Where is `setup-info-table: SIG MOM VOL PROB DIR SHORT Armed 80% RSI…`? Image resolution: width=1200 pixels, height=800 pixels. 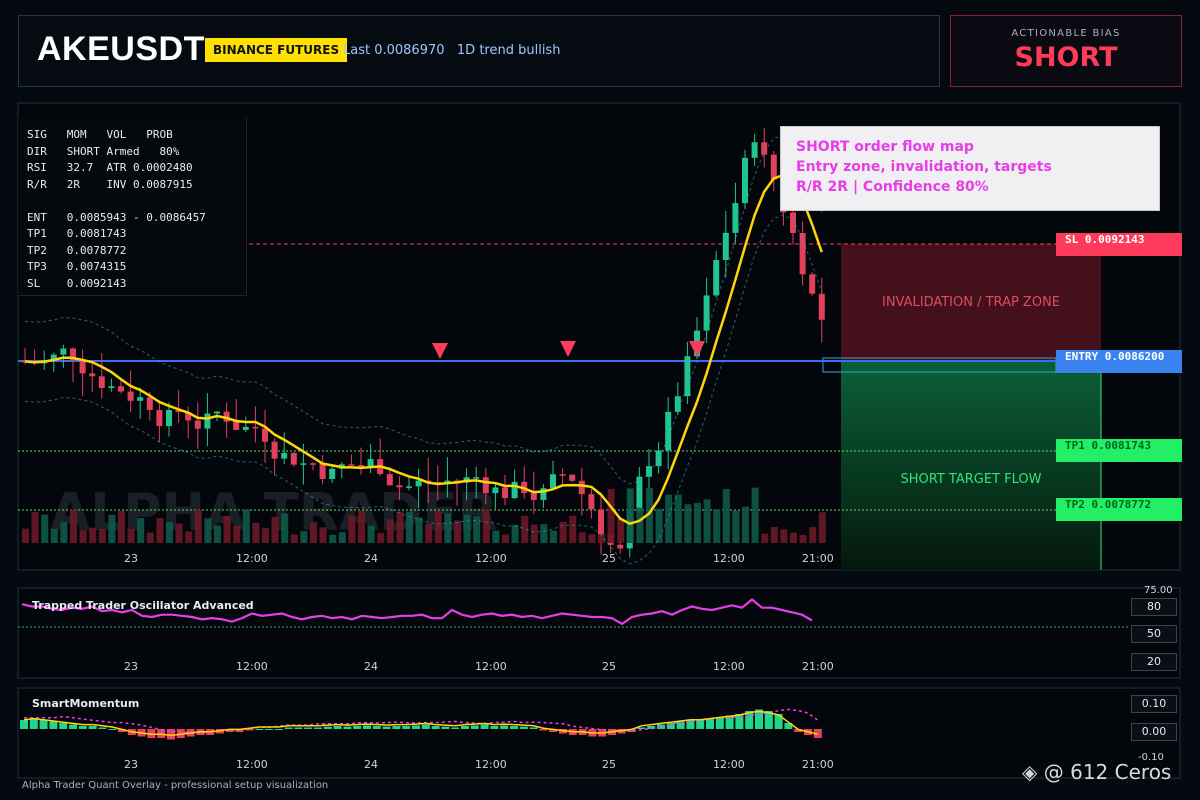 setup-info-table: SIG MOM VOL PROB DIR SHORT Armed 80% RSI… is located at coordinates (132, 206).